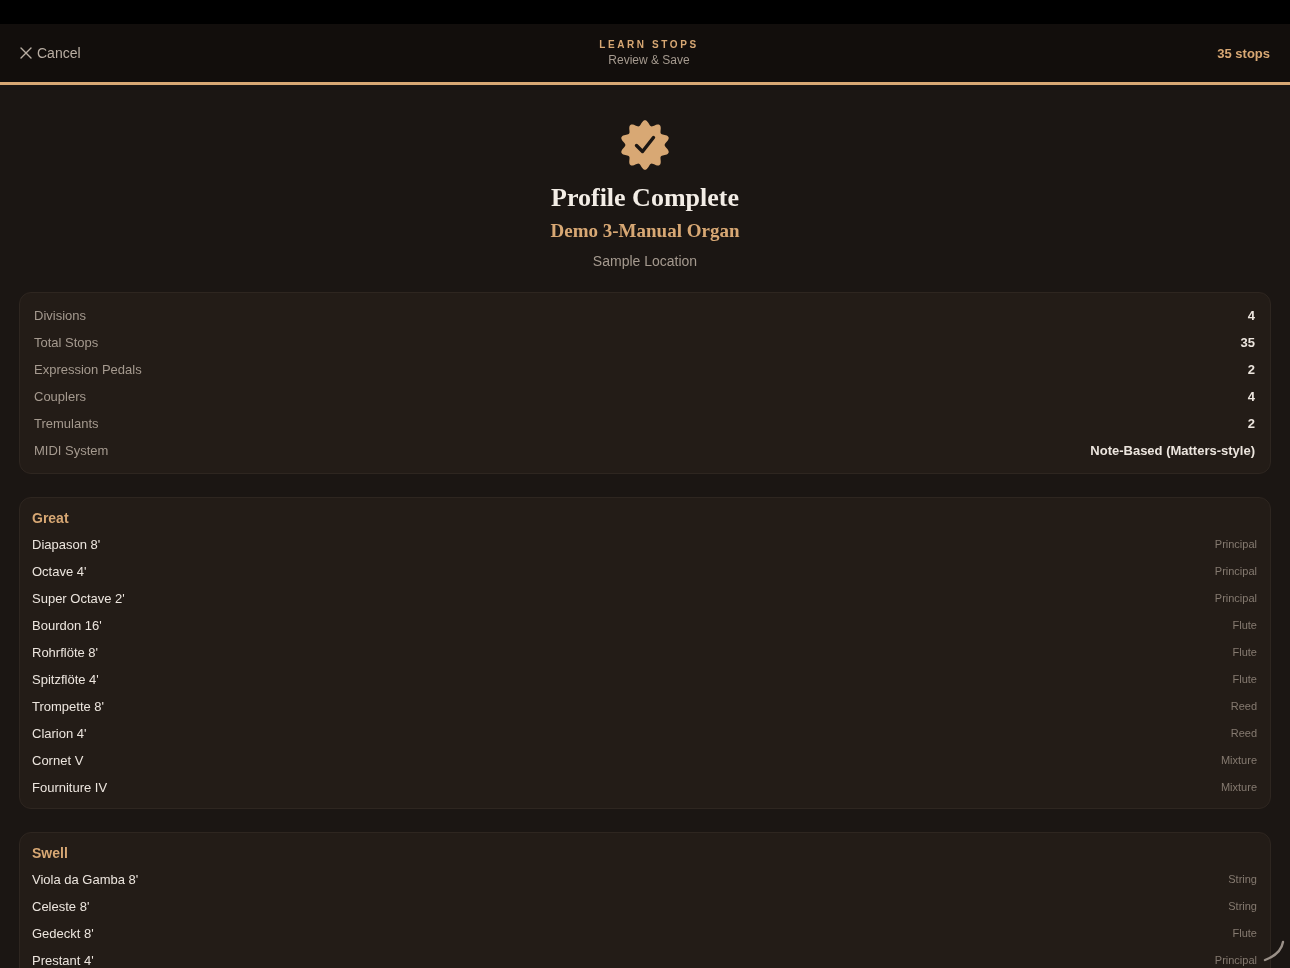  Describe the element at coordinates (66, 342) in the screenshot. I see `summary-label: Total Stops` at that location.